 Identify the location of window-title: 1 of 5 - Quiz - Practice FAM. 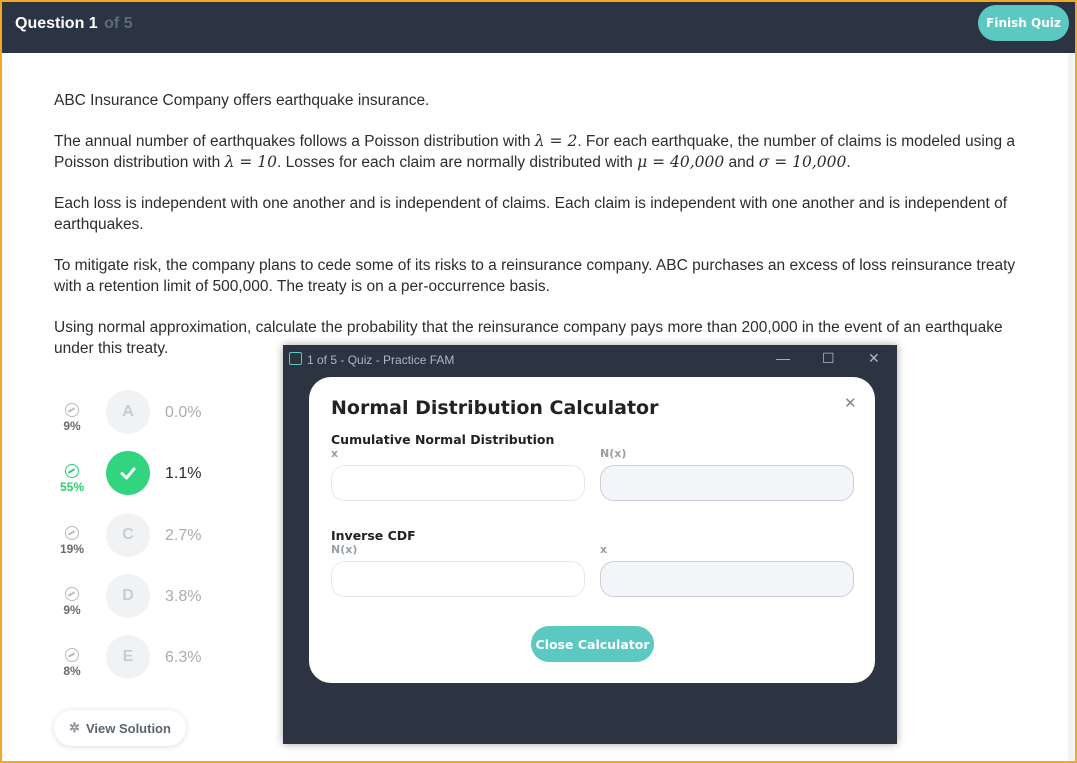
(381, 360).